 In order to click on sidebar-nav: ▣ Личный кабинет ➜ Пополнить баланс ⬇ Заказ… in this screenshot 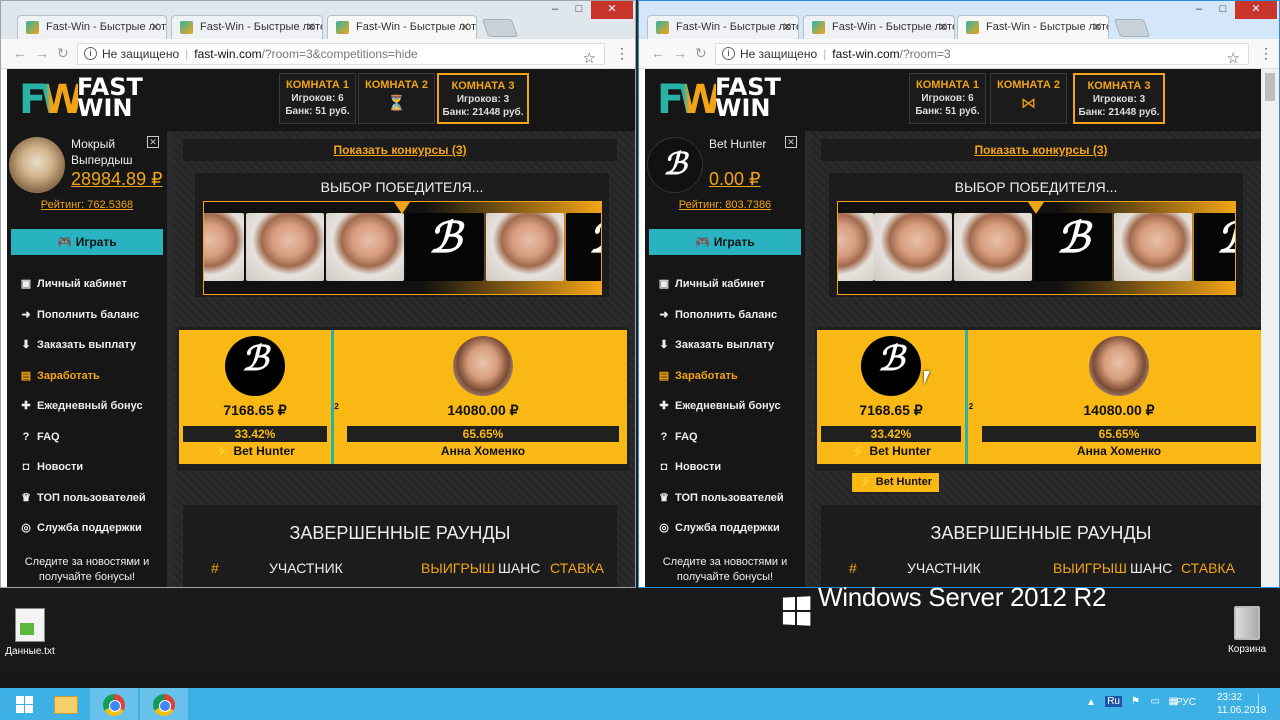, I will do `click(94, 406)`.